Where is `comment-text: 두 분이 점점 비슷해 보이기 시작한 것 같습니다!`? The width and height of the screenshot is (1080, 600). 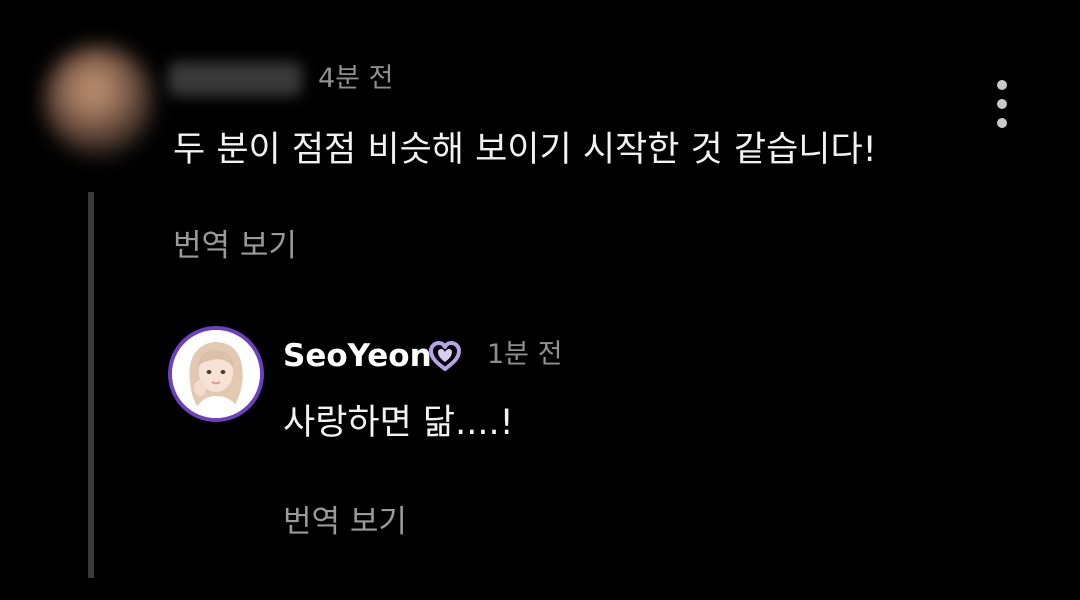 comment-text: 두 분이 점점 비슷해 보이기 시작한 것 같습니다! is located at coordinates (525, 150).